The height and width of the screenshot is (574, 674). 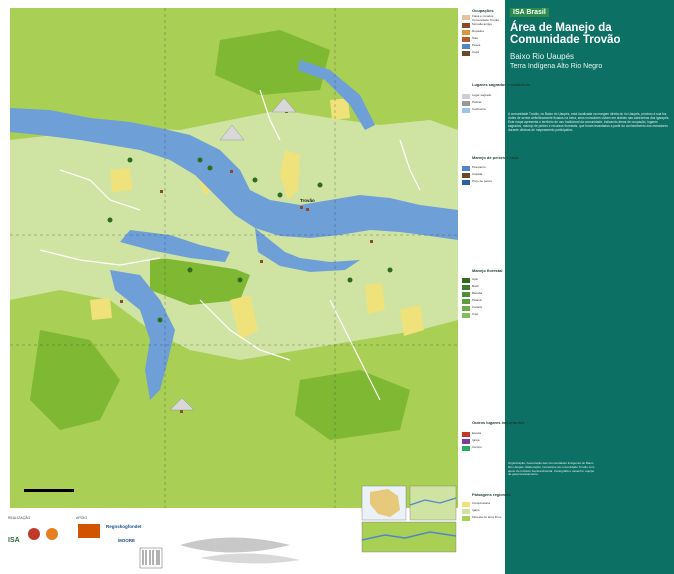 What do you see at coordinates (476, 510) in the screenshot?
I see `legend-item: Igapó` at bounding box center [476, 510].